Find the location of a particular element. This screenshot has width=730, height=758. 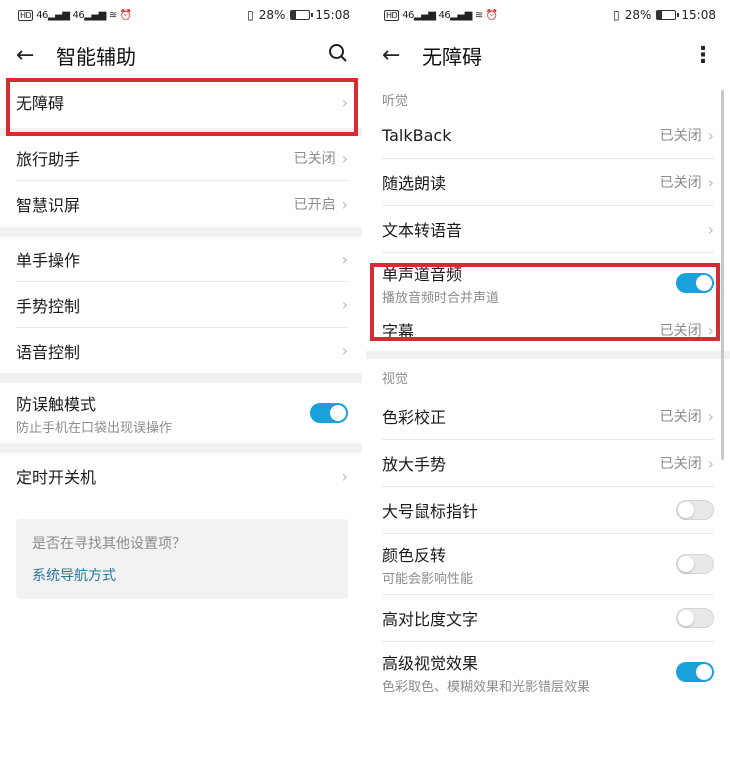

high-contrast-item: 高对比度文字 is located at coordinates (548, 618).